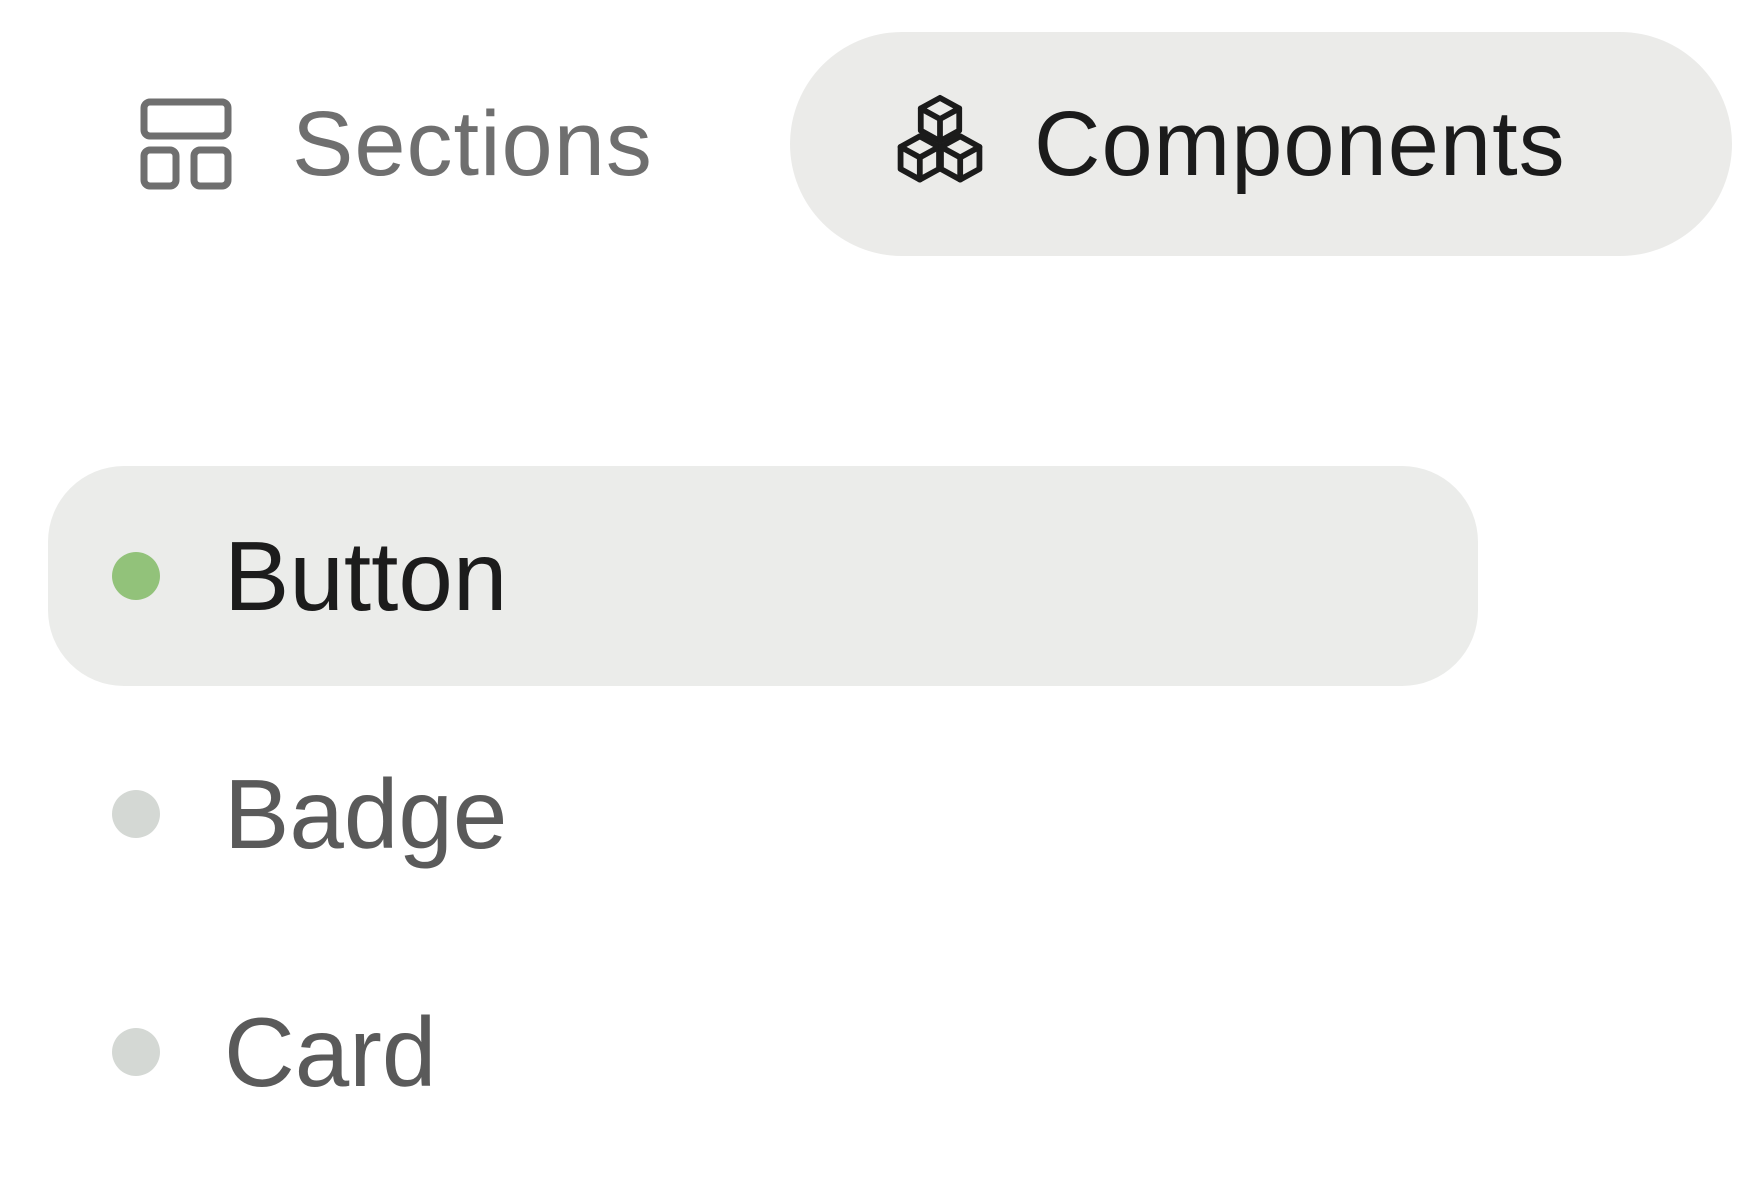 The image size is (1758, 1204). I want to click on tab-components: Components, so click(1261, 144).